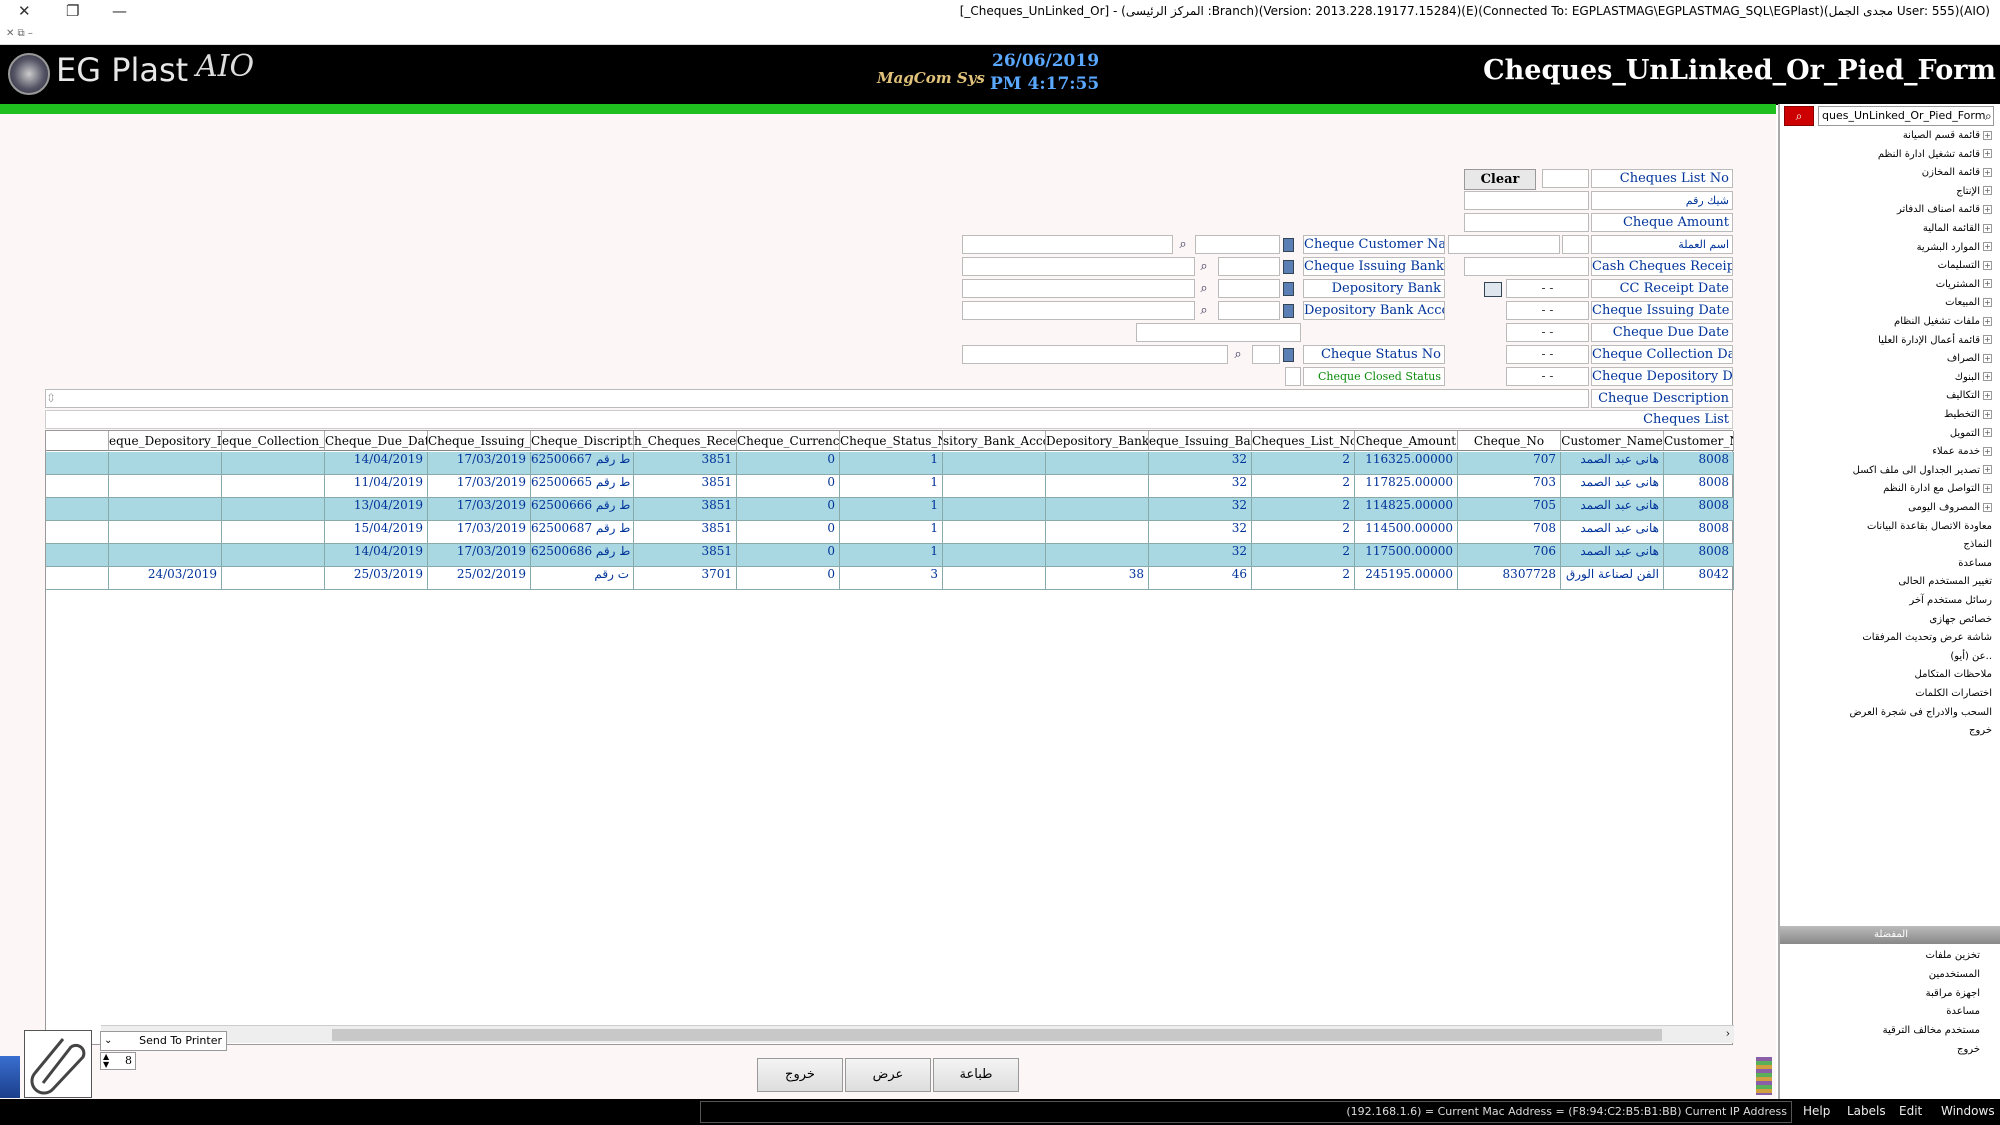  What do you see at coordinates (1288, 289) in the screenshot?
I see `depository-bank-lookup-icon` at bounding box center [1288, 289].